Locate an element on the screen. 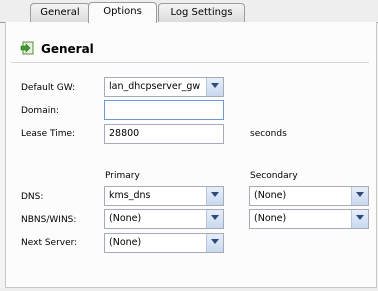 The width and height of the screenshot is (378, 291). nbns-secondary-select: (None) is located at coordinates (309, 219).